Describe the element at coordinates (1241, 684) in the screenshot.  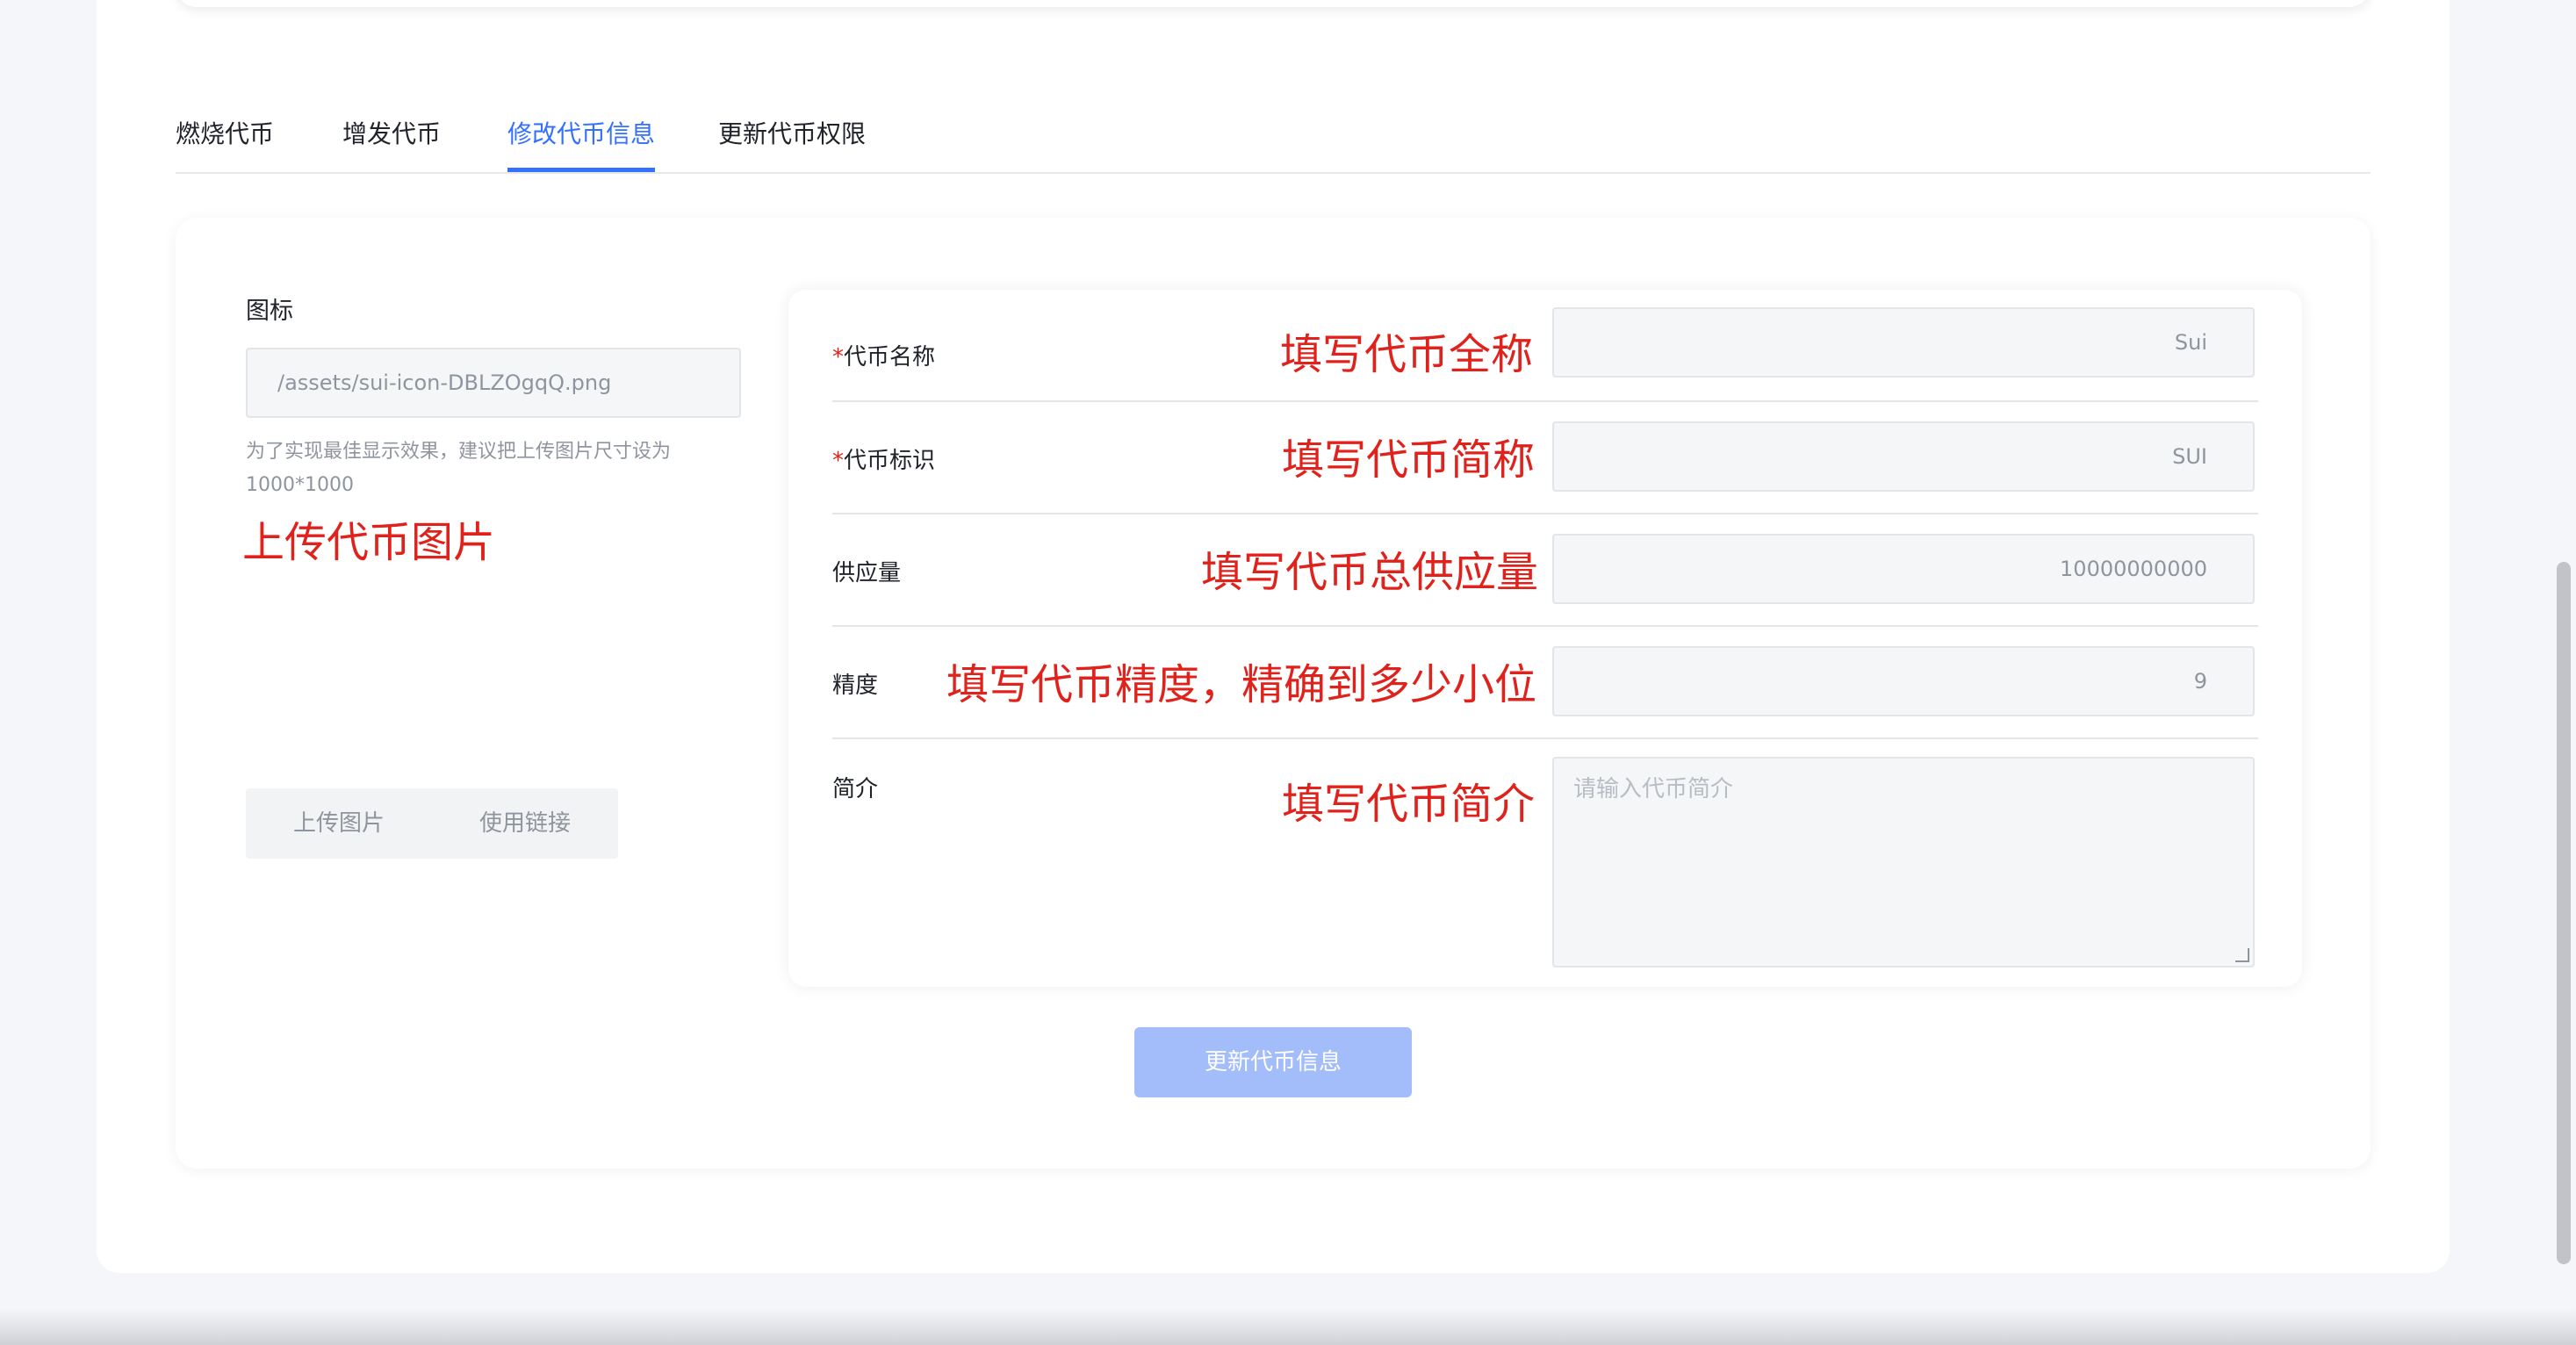
I see `annotation-decimals: 填写代币精度，精确到多少小位` at that location.